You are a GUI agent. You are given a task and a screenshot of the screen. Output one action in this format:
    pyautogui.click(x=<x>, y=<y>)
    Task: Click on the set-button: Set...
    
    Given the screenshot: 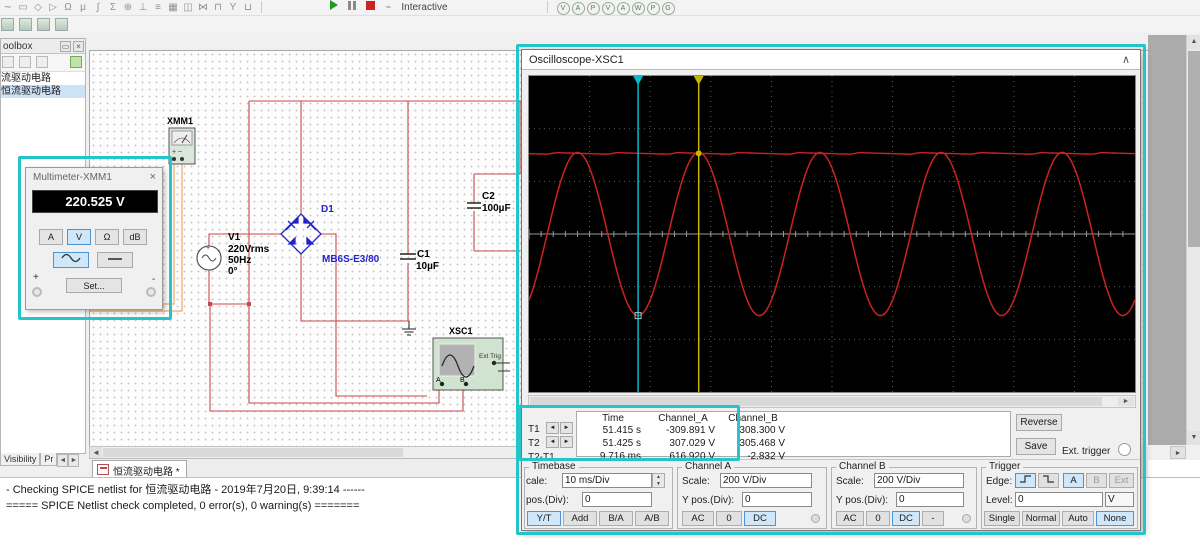 What is the action you would take?
    pyautogui.click(x=94, y=285)
    